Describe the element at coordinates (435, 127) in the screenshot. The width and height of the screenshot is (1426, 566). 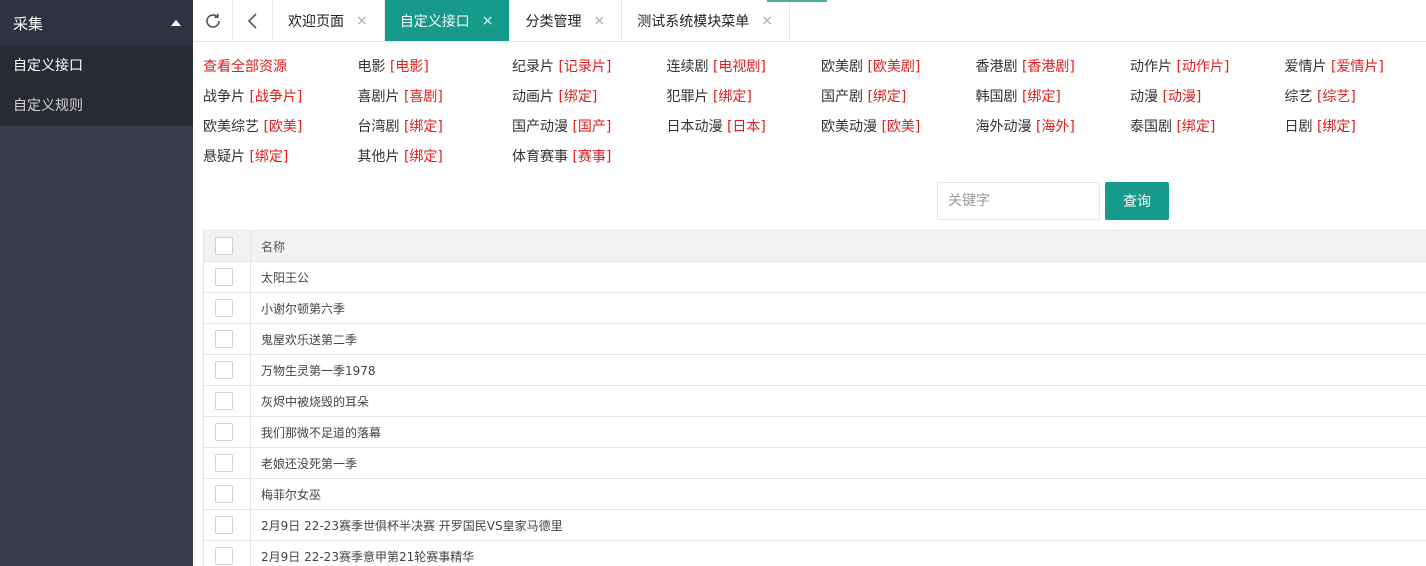
I see `category-link: 台湾剧 [绑定]` at that location.